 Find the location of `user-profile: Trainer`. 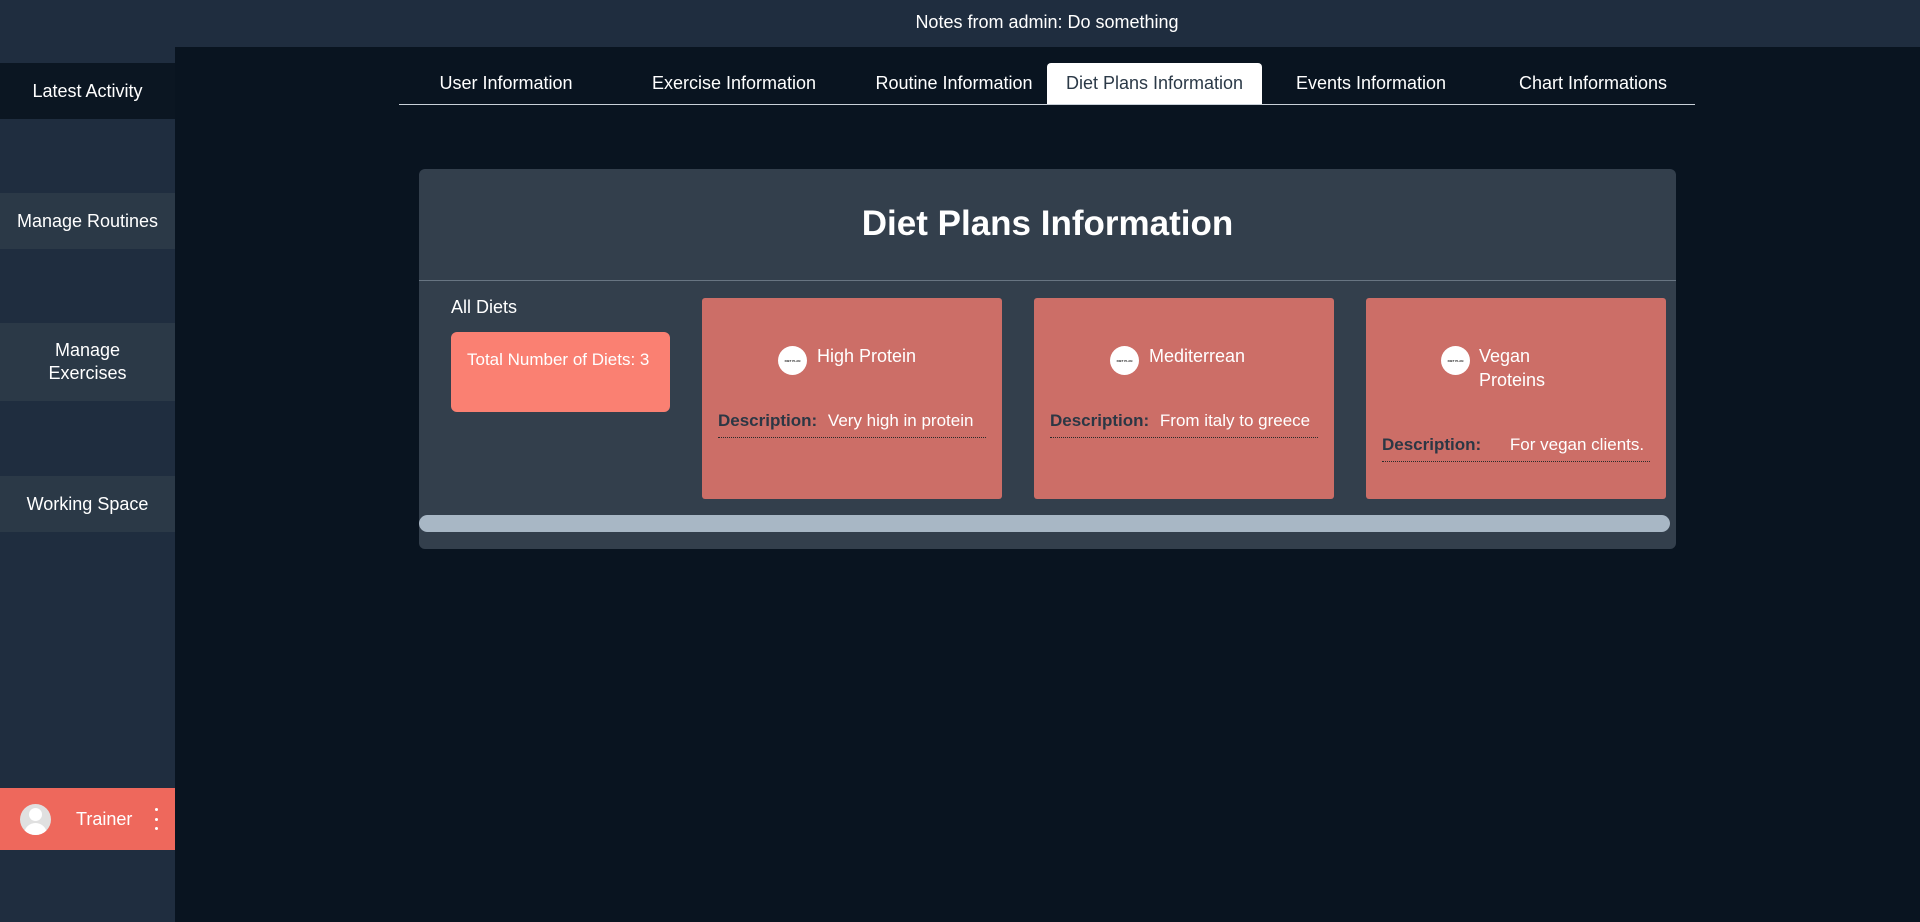

user-profile: Trainer is located at coordinates (87, 819).